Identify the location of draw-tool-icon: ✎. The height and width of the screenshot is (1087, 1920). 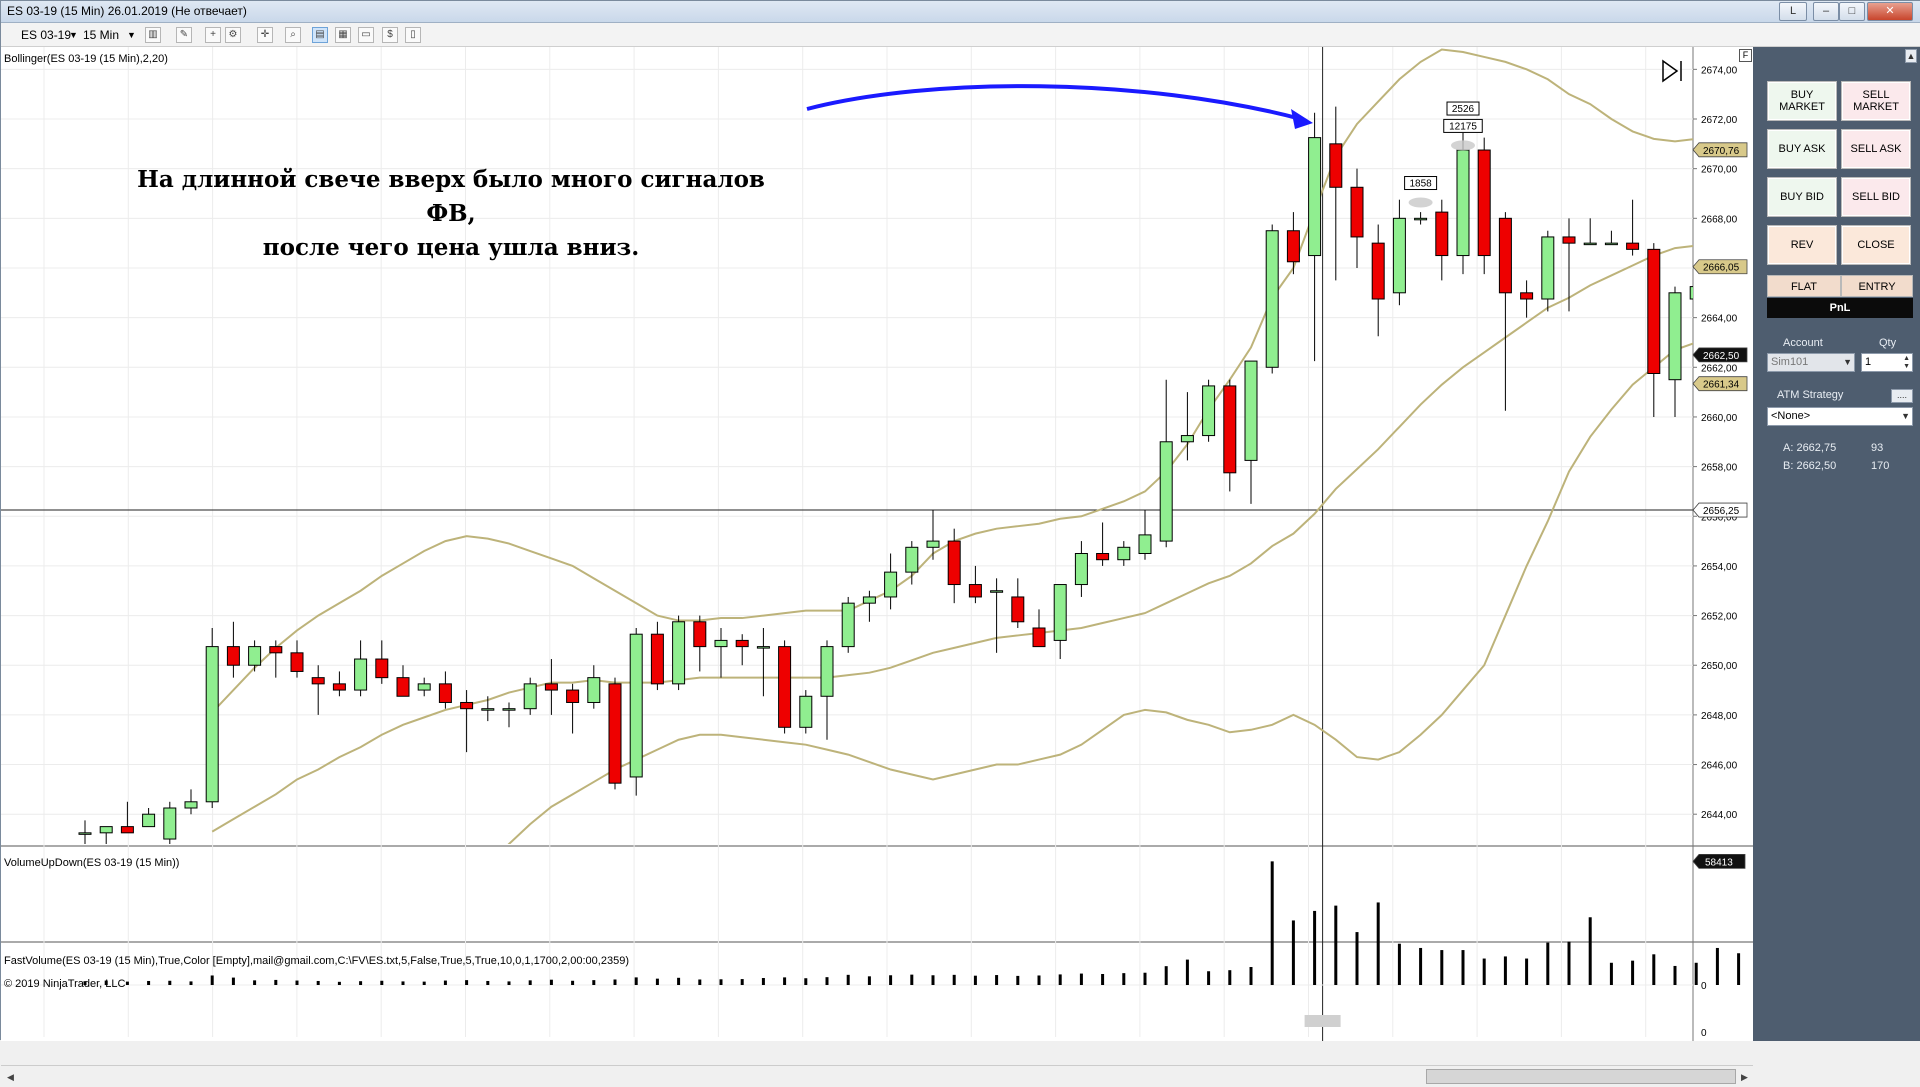
(184, 35).